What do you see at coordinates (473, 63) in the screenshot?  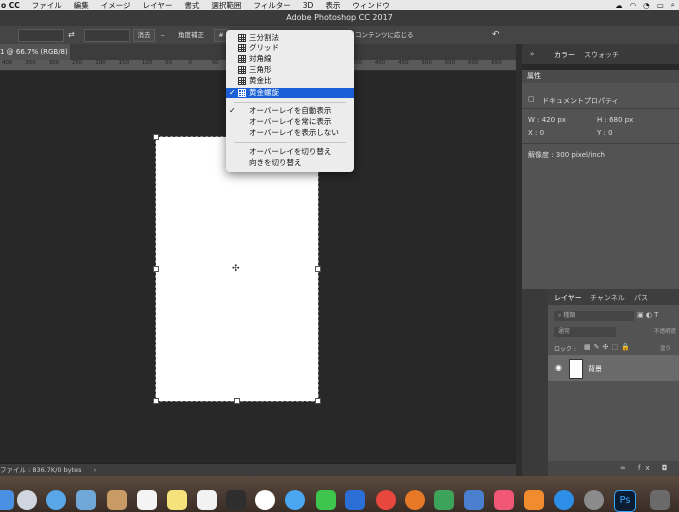 I see `ruler-tick-label: 600` at bounding box center [473, 63].